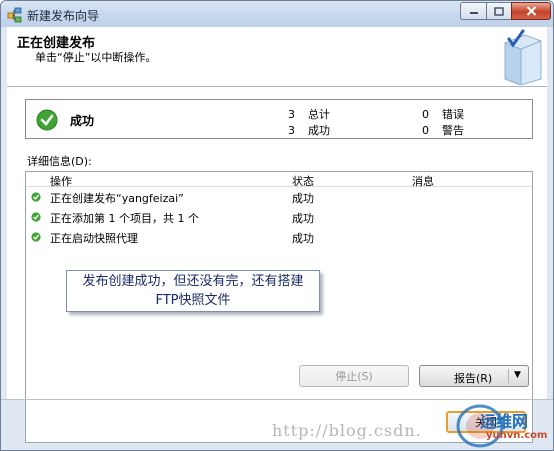 This screenshot has width=554, height=451. I want to click on publication-wizard-icon, so click(14, 15).